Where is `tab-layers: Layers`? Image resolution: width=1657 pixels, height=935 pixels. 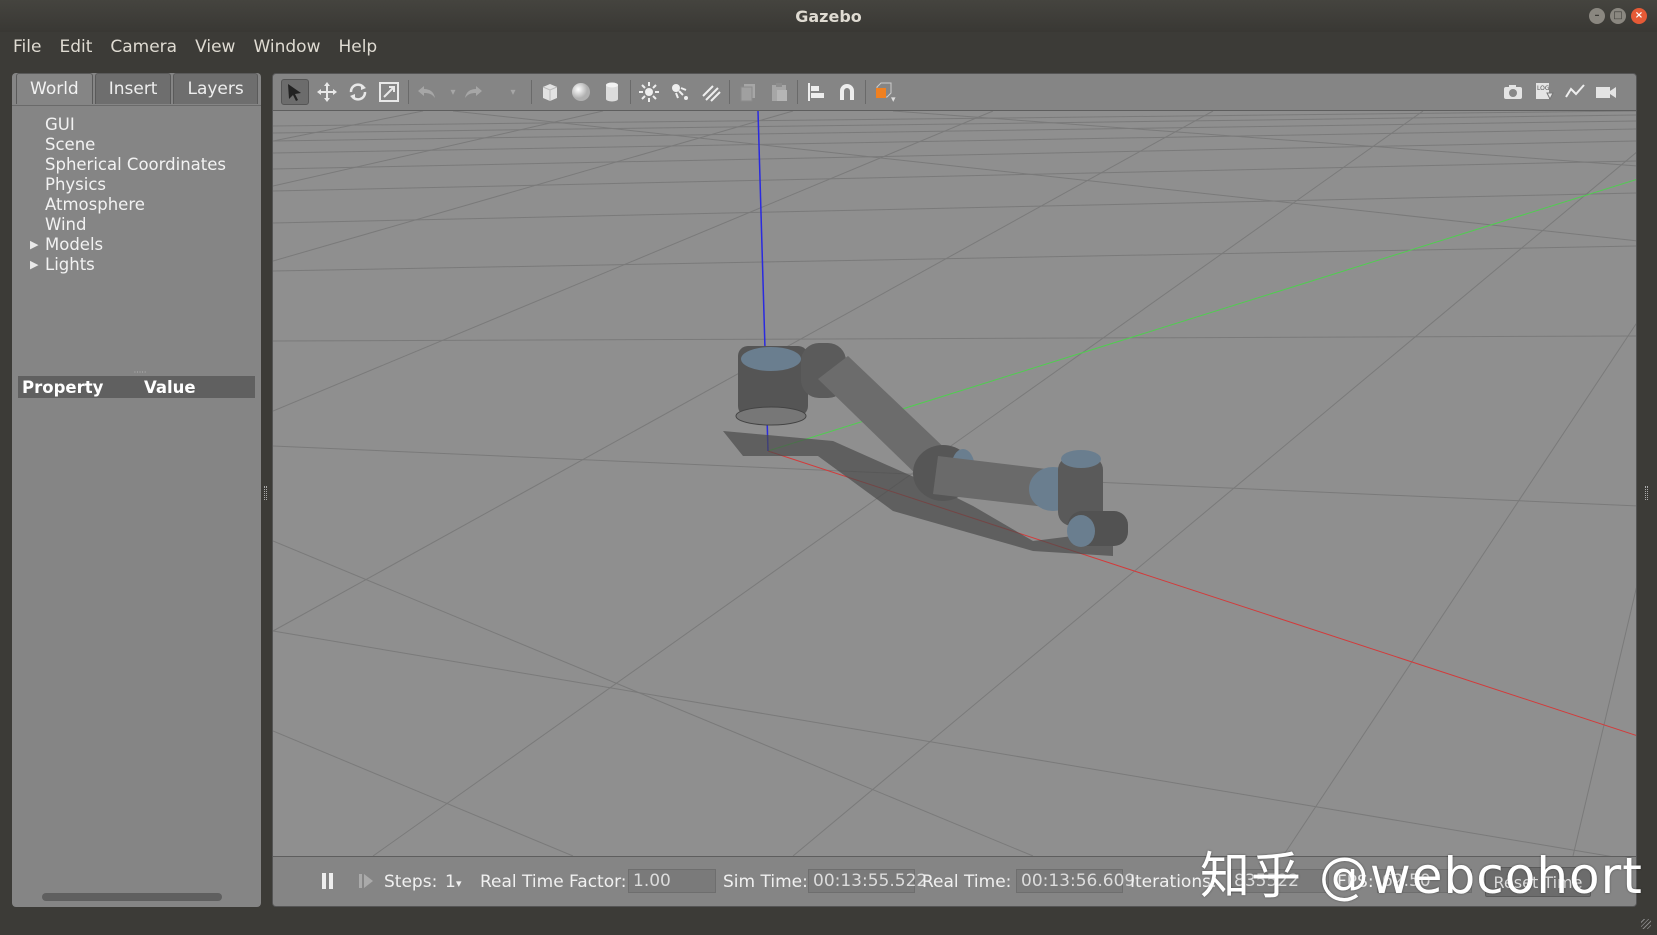
tab-layers: Layers is located at coordinates (215, 88).